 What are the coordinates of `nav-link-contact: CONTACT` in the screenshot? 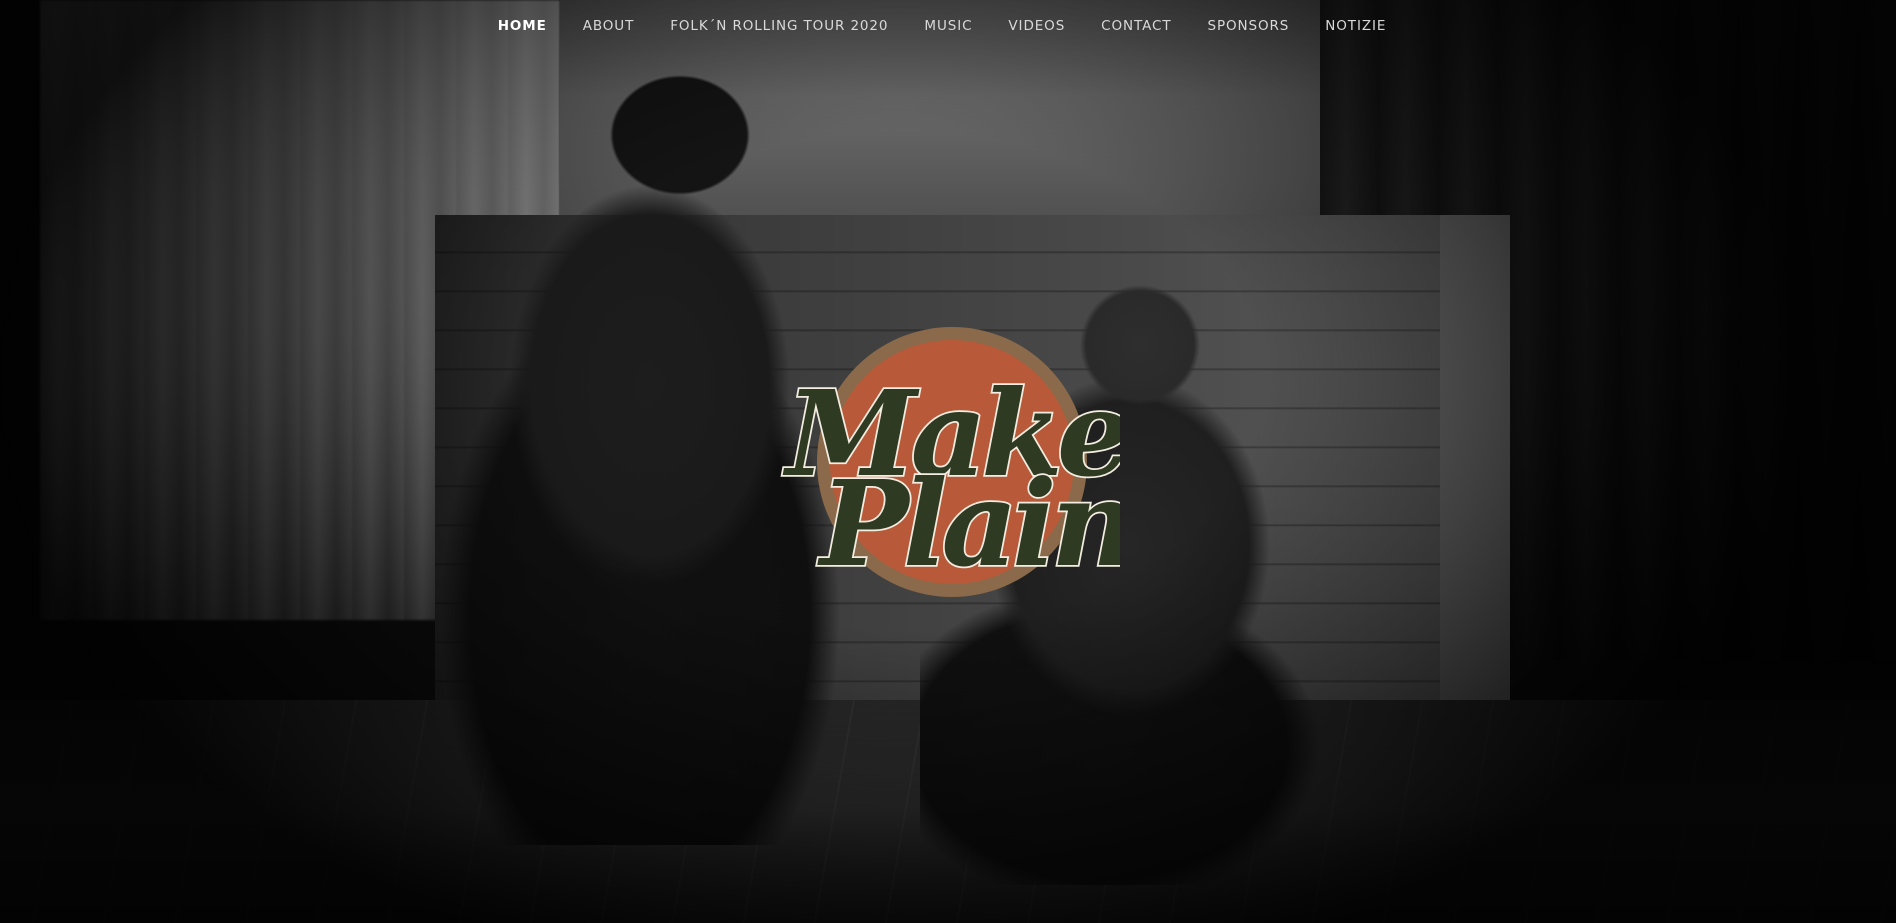 It's located at (1136, 26).